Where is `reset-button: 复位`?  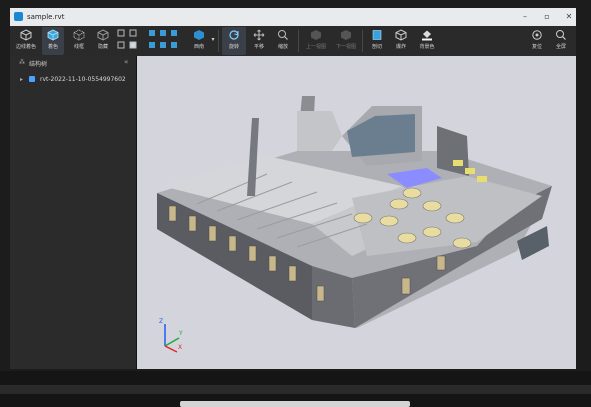 reset-button: 复位 is located at coordinates (537, 41).